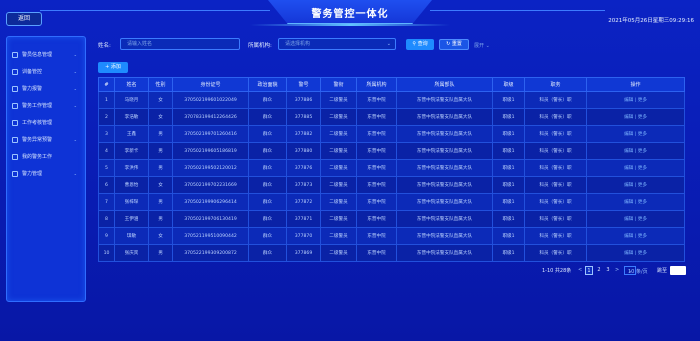  What do you see at coordinates (210, 253) in the screenshot?
I see `table-cell: 370522199309200872` at bounding box center [210, 253].